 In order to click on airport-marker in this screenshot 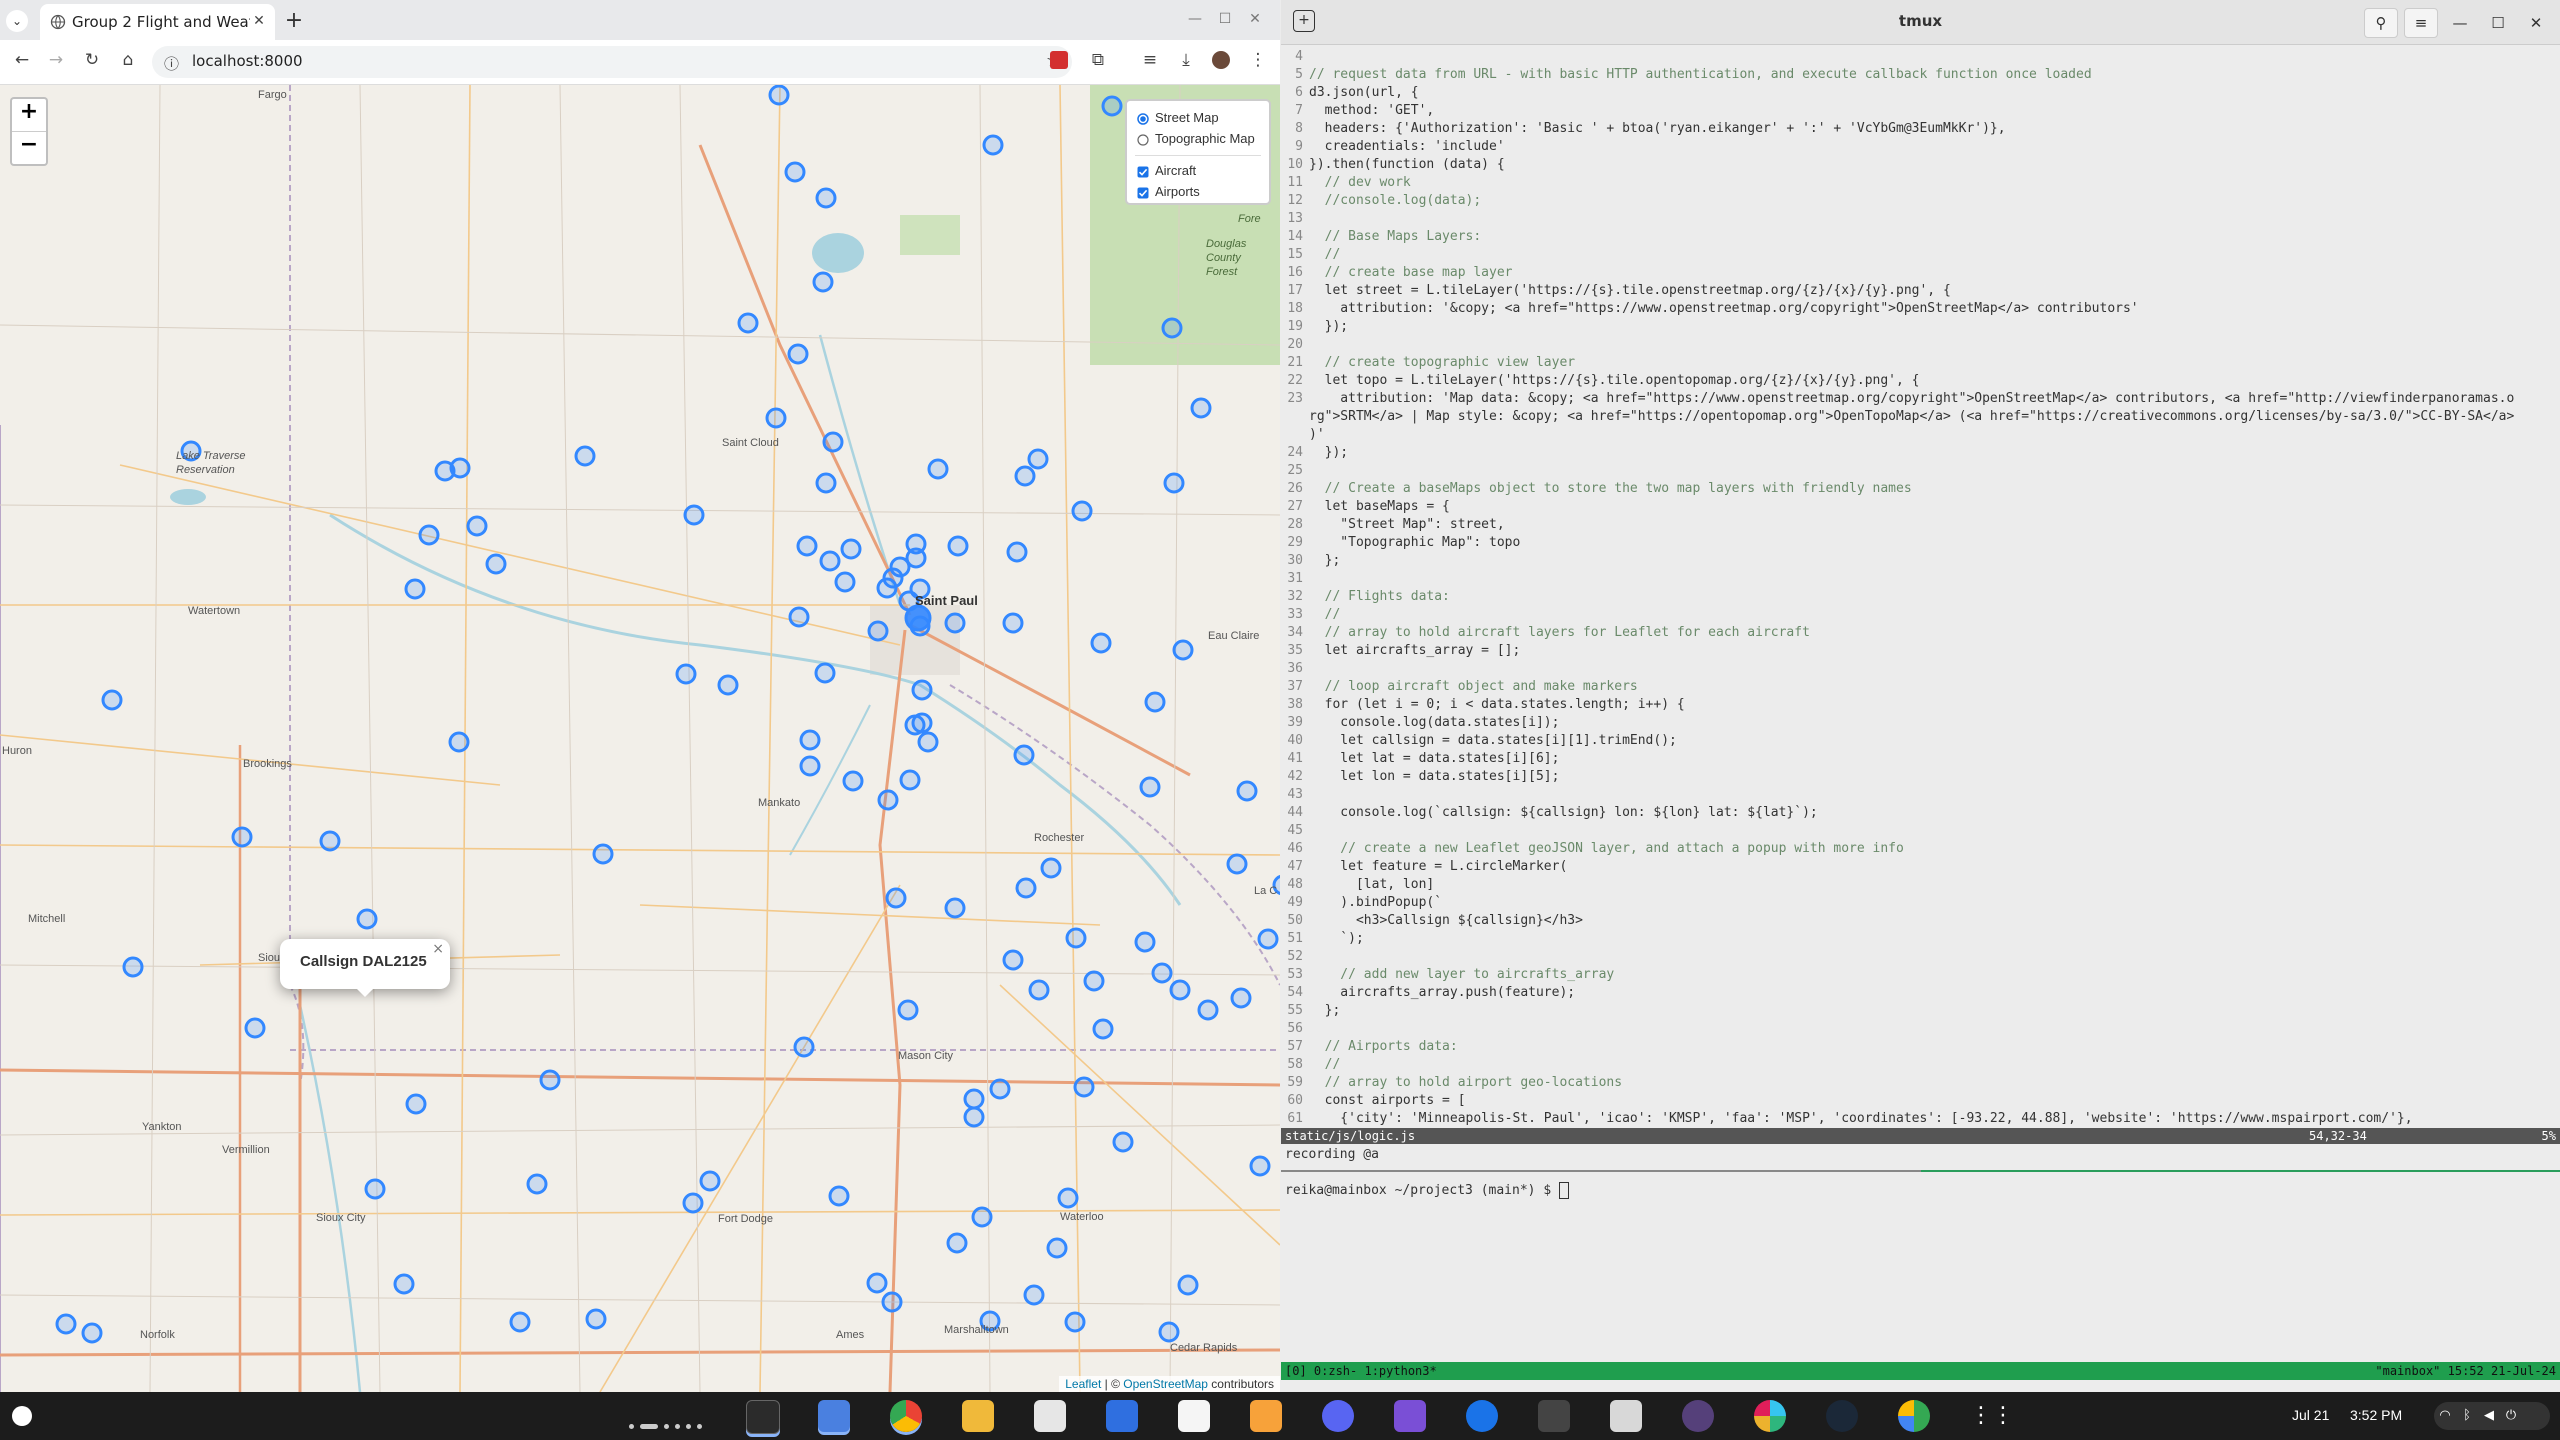, I will do `click(918, 618)`.